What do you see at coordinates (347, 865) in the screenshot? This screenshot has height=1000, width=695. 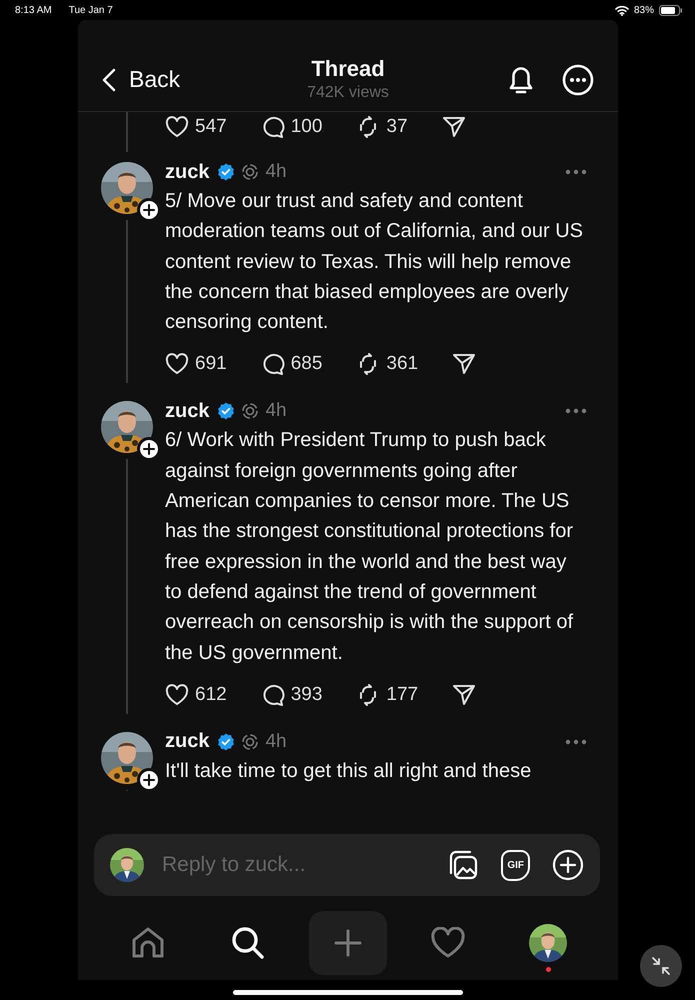 I see `reply-field: Reply to zuck... GIF` at bounding box center [347, 865].